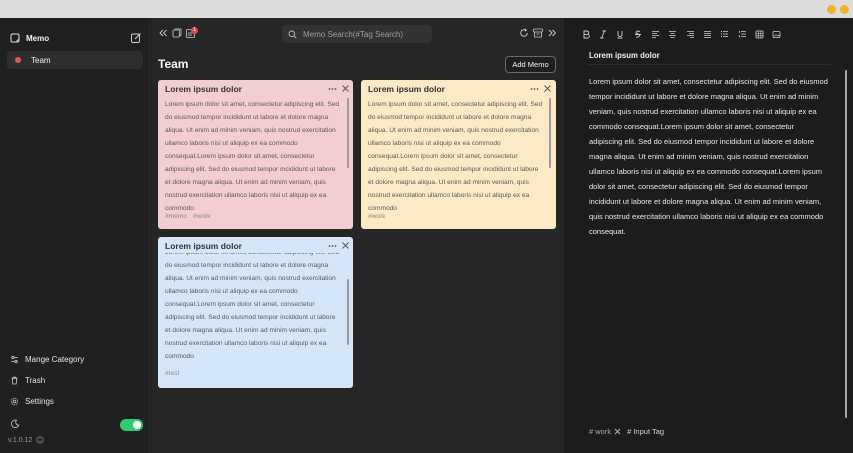 The height and width of the screenshot is (453, 853). I want to click on sidebar-item-manage-category: Mange Category, so click(47, 359).